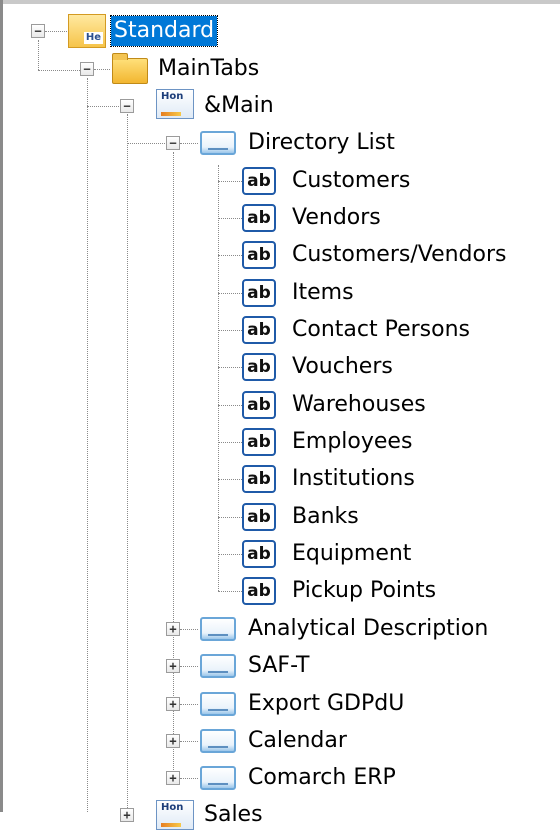 The height and width of the screenshot is (832, 560). Describe the element at coordinates (326, 703) in the screenshot. I see `tree-node-label: Export GDPdU` at that location.